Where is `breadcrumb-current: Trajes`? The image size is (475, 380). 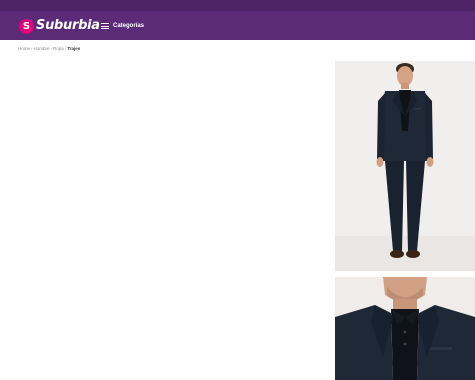 breadcrumb-current: Trajes is located at coordinates (74, 48).